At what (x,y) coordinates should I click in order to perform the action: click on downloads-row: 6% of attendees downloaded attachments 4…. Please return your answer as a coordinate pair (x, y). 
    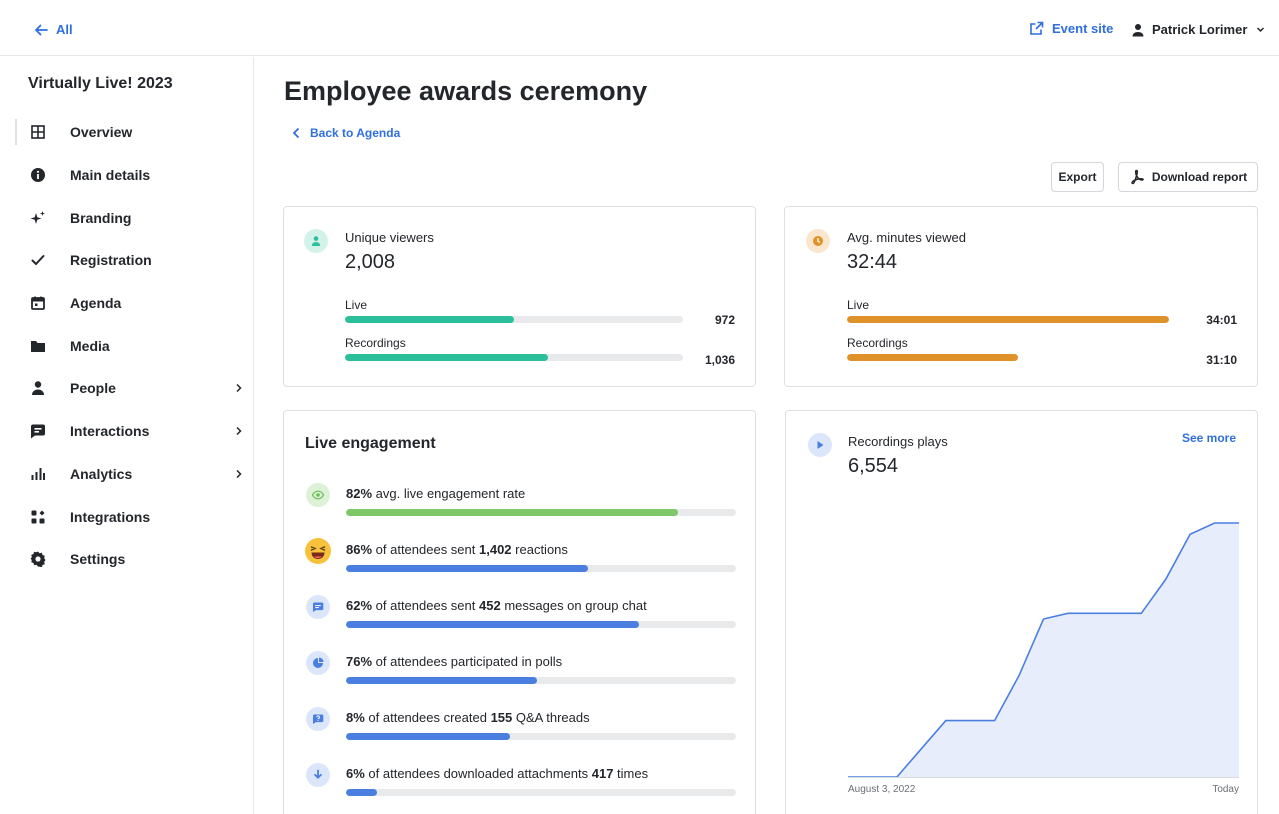
    Looking at the image, I should click on (524, 783).